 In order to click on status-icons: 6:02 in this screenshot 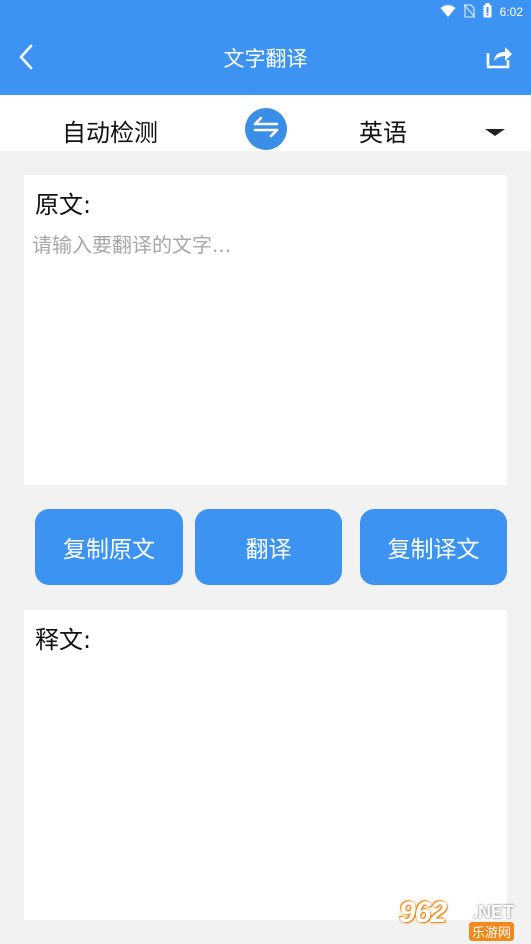, I will do `click(481, 12)`.